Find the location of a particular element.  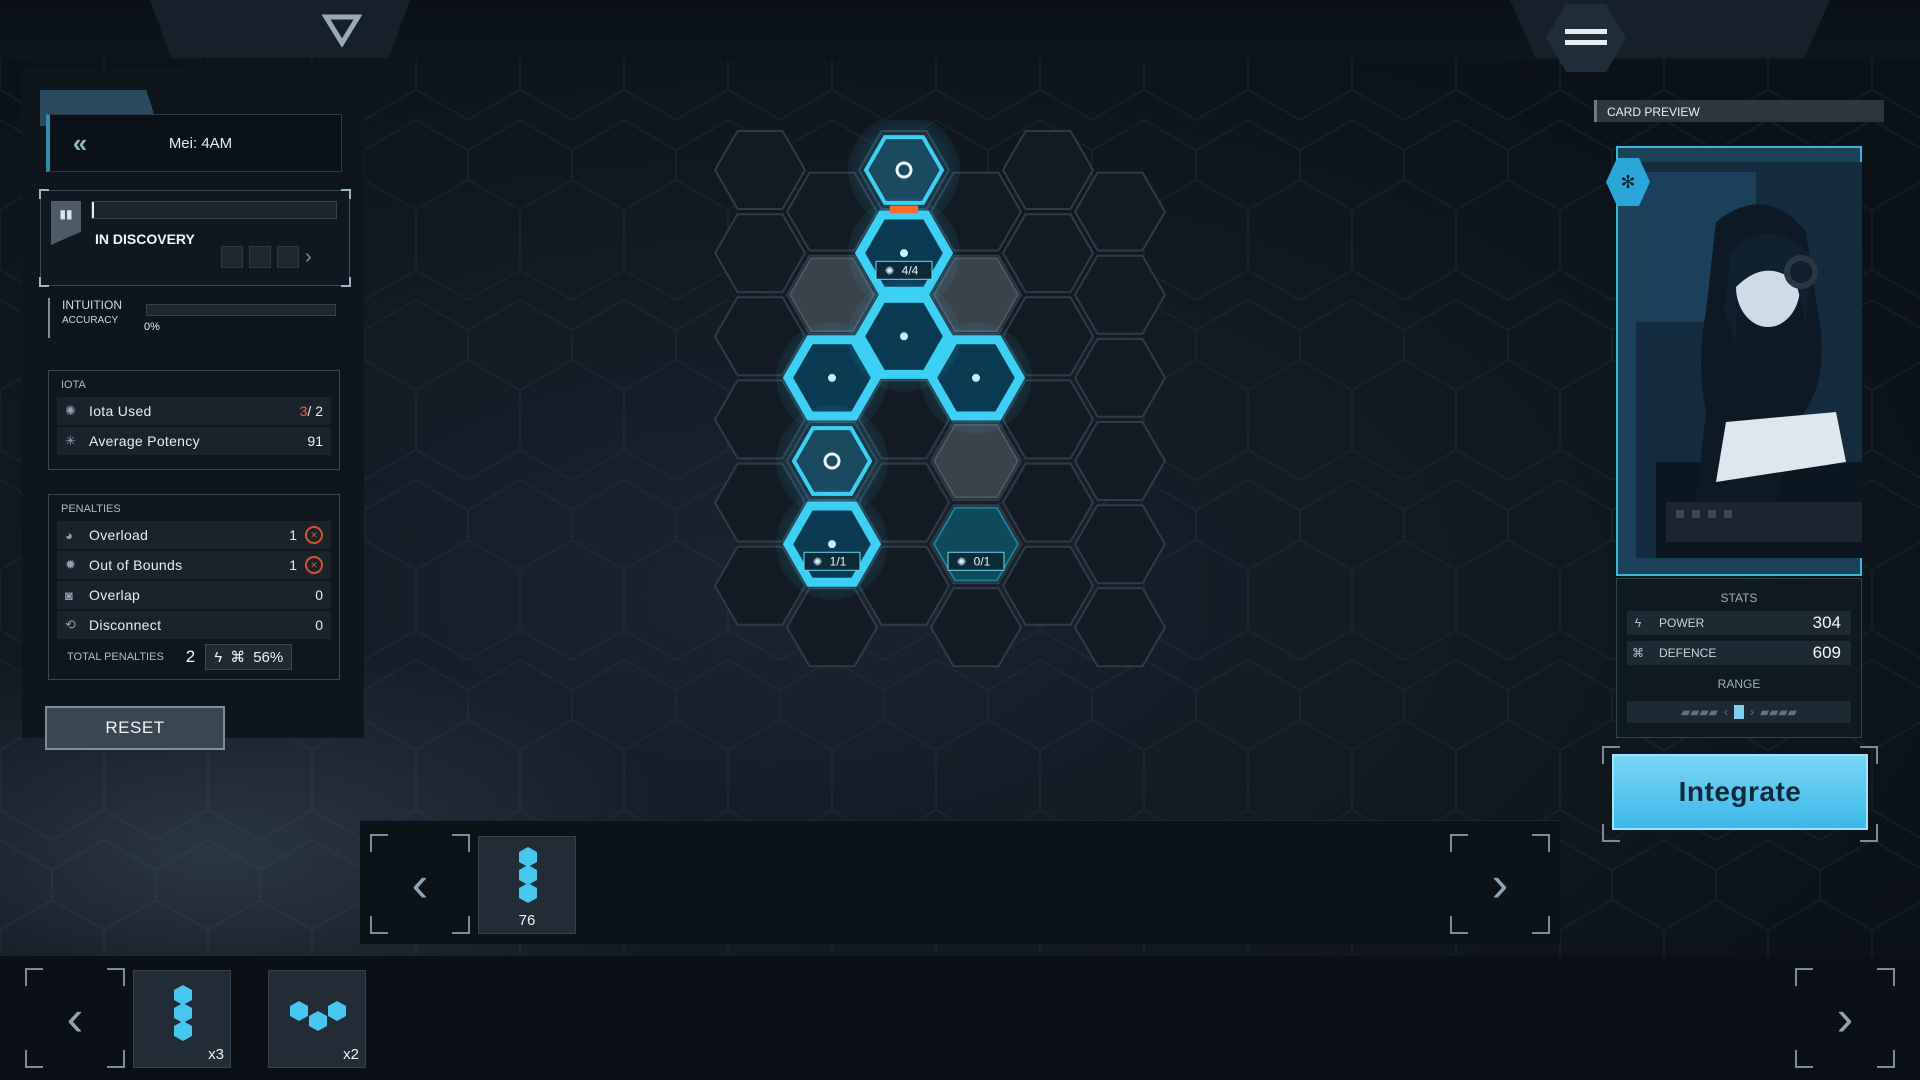

tray-prev-button: ‹ is located at coordinates (420, 884).